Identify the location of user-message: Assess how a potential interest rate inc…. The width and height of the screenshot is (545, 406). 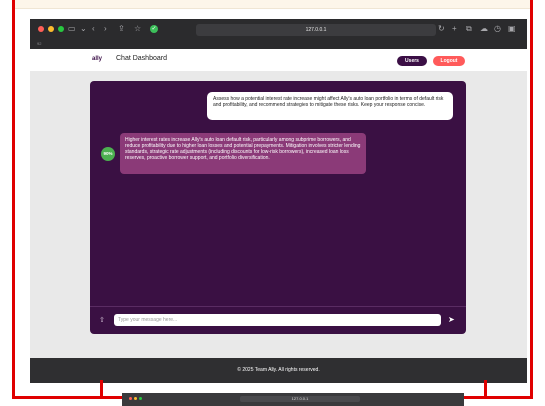
(330, 106).